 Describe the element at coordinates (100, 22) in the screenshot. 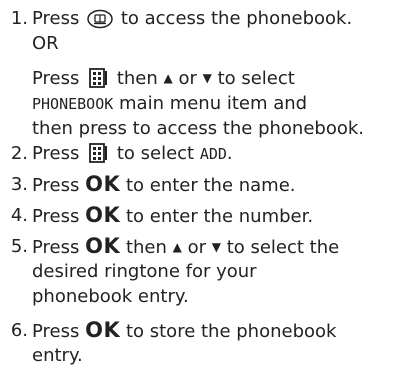

I see `phonebook-key-icon` at that location.